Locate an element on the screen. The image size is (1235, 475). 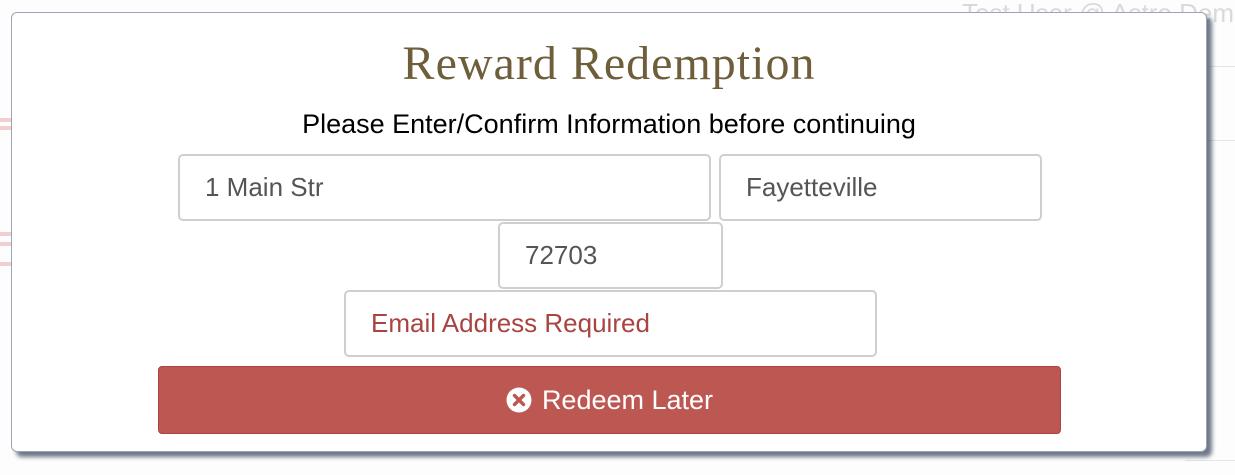
redeem-later-button: Redeem Later is located at coordinates (609, 400).